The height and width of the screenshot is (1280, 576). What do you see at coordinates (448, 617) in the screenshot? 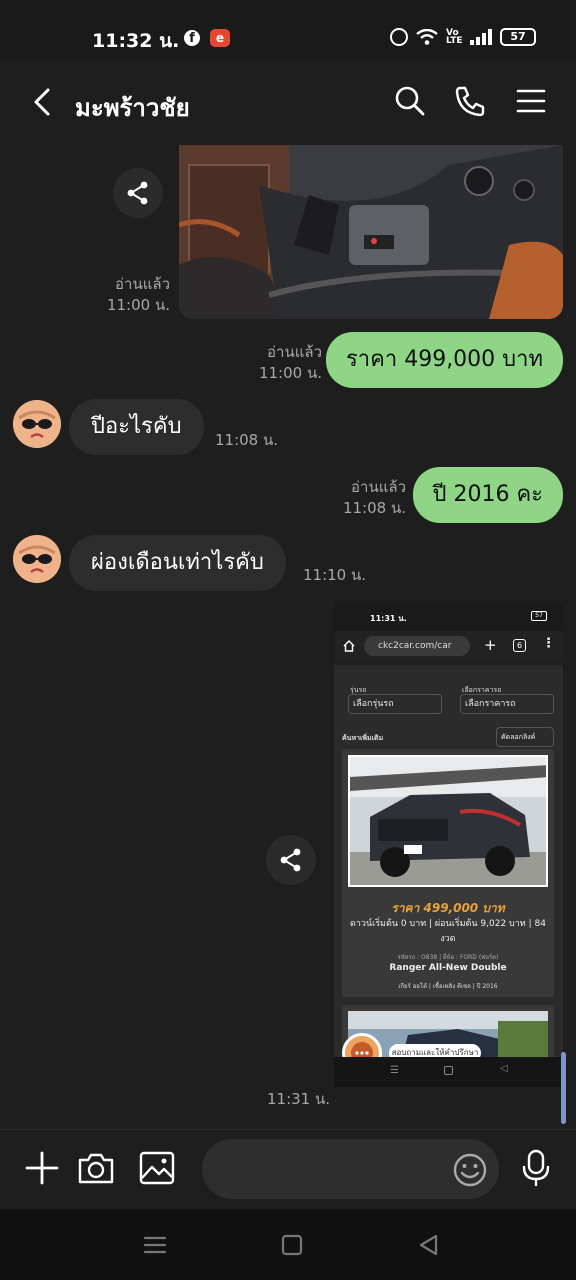
I see `screenshot-status-bar: 11:31 น. 57` at bounding box center [448, 617].